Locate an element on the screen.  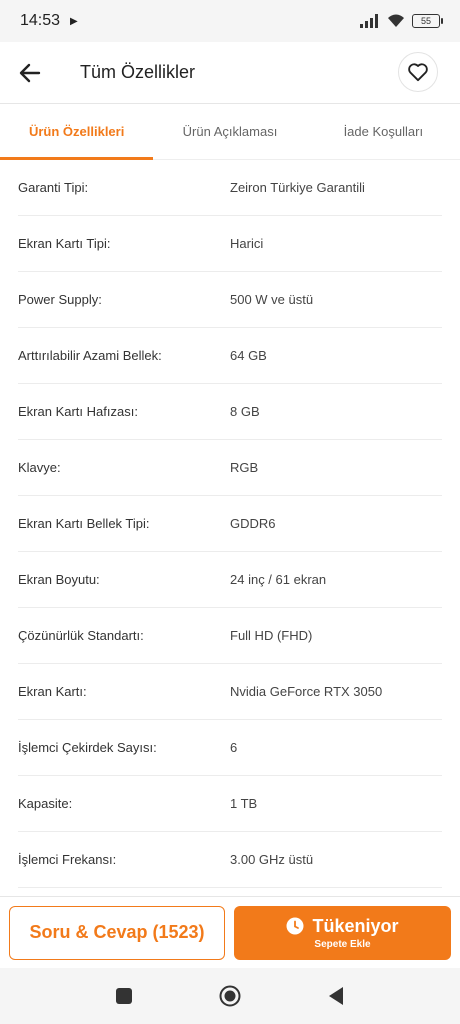
spec-value: GDDR6 is located at coordinates (253, 523).